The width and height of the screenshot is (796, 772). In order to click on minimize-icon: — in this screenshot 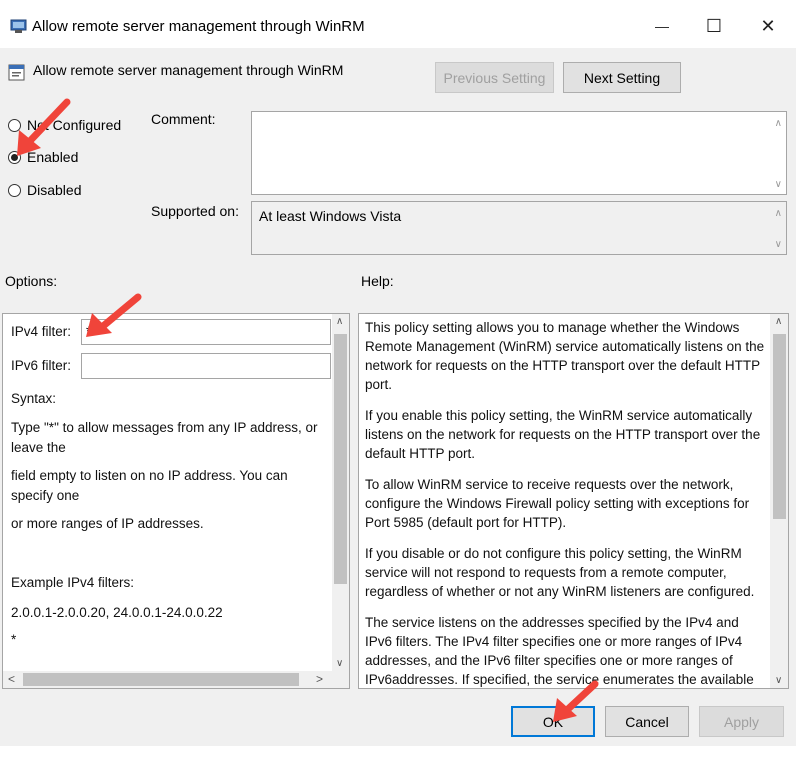, I will do `click(662, 26)`.